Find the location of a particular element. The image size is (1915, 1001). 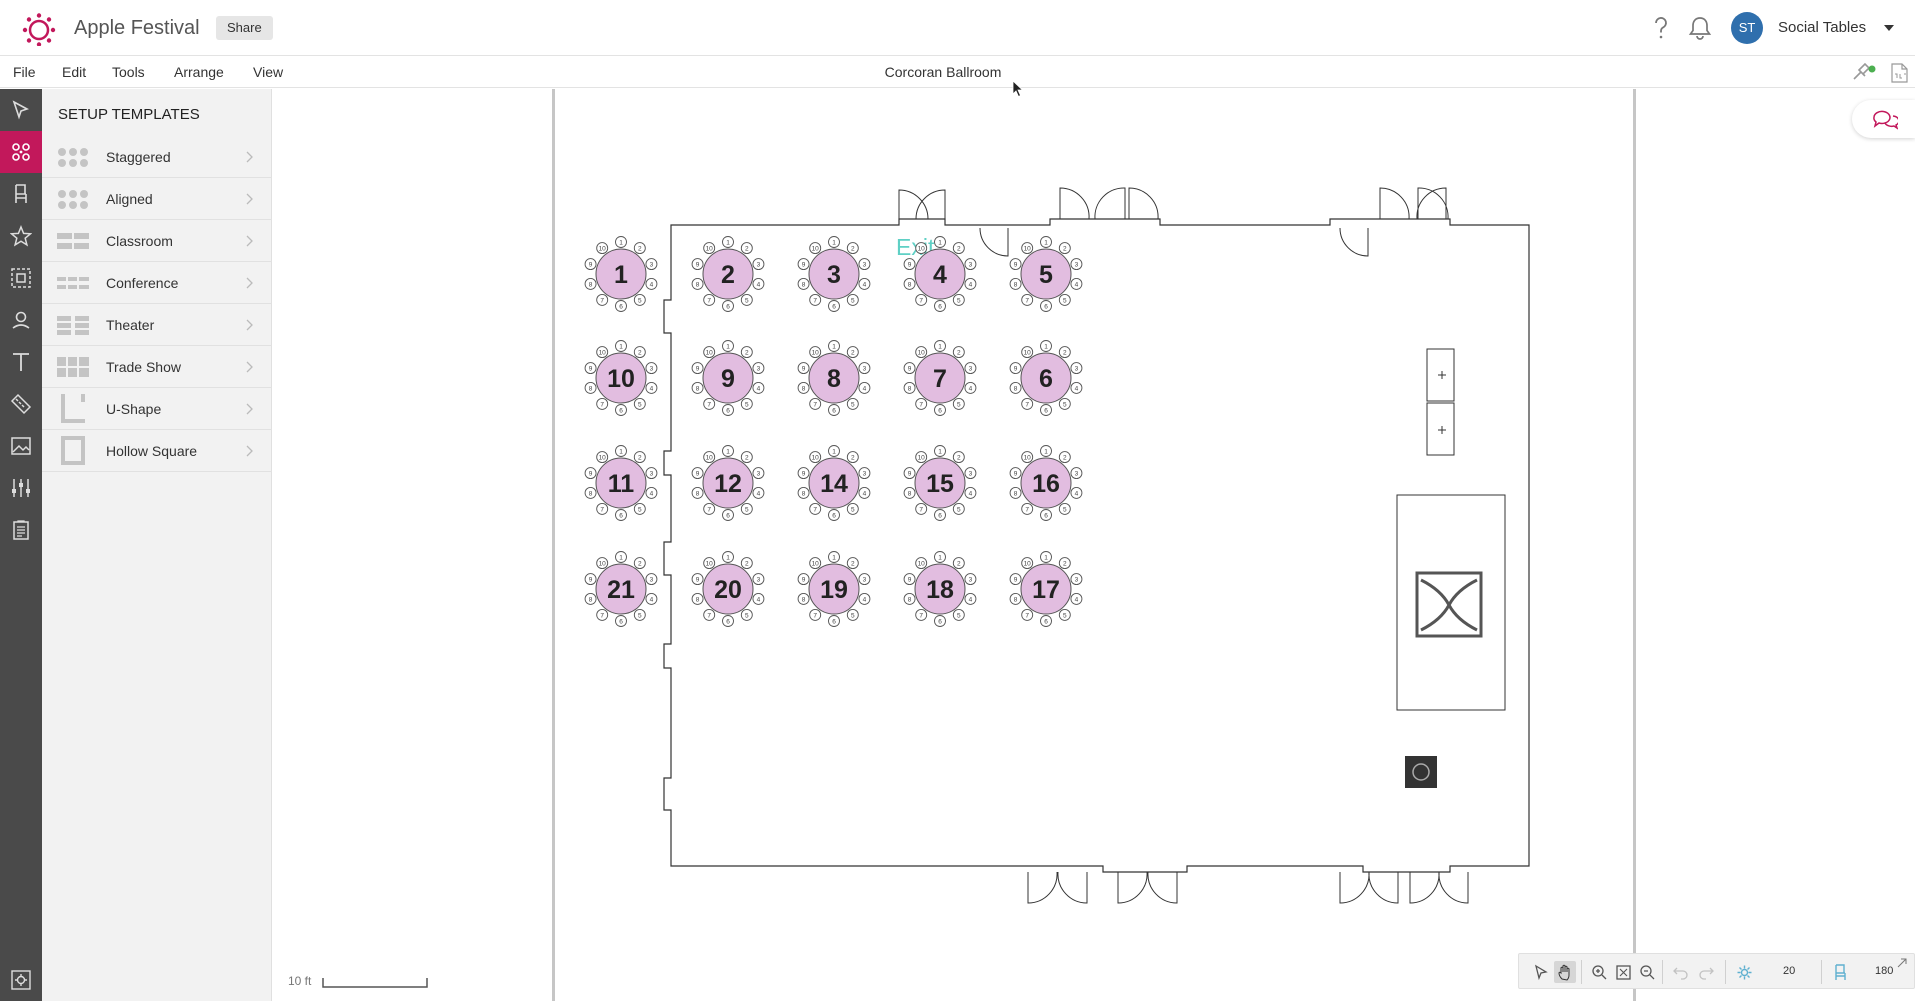

table-1: 1 2 3 4 5 6 7 8 9 10 1 is located at coordinates (621, 274).